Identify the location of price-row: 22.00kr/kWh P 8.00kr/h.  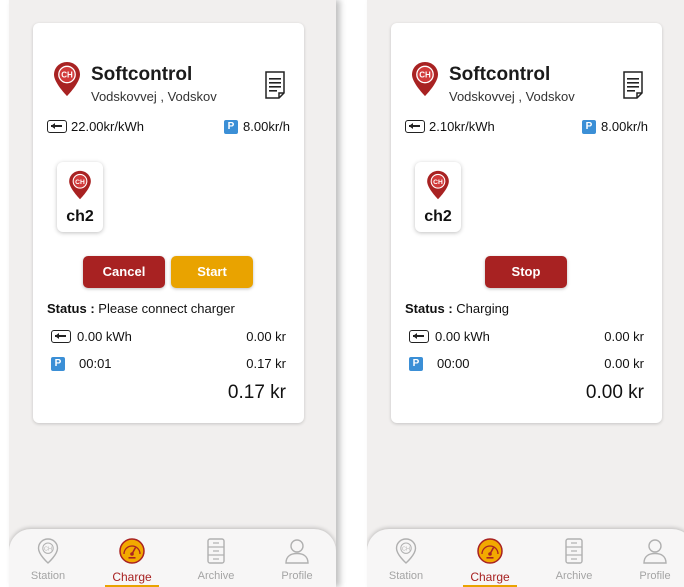
(168, 128).